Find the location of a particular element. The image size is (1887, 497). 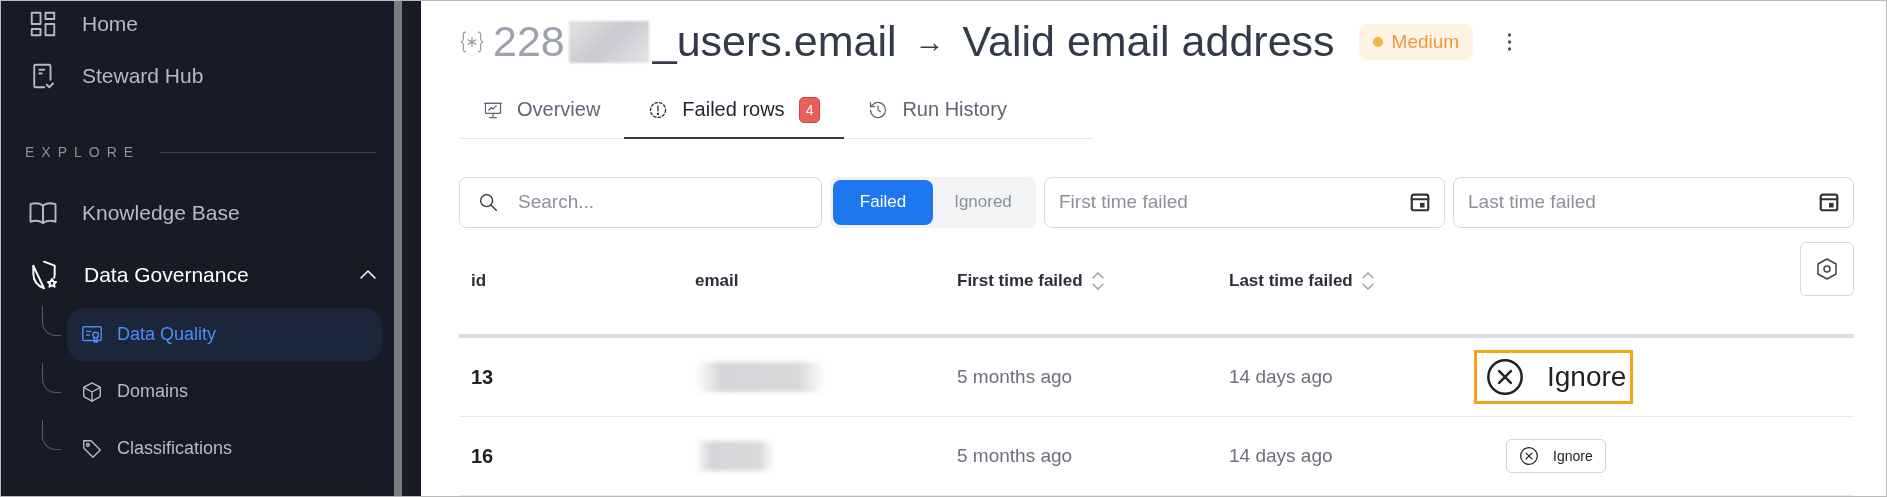

search-icon is located at coordinates (488, 202).